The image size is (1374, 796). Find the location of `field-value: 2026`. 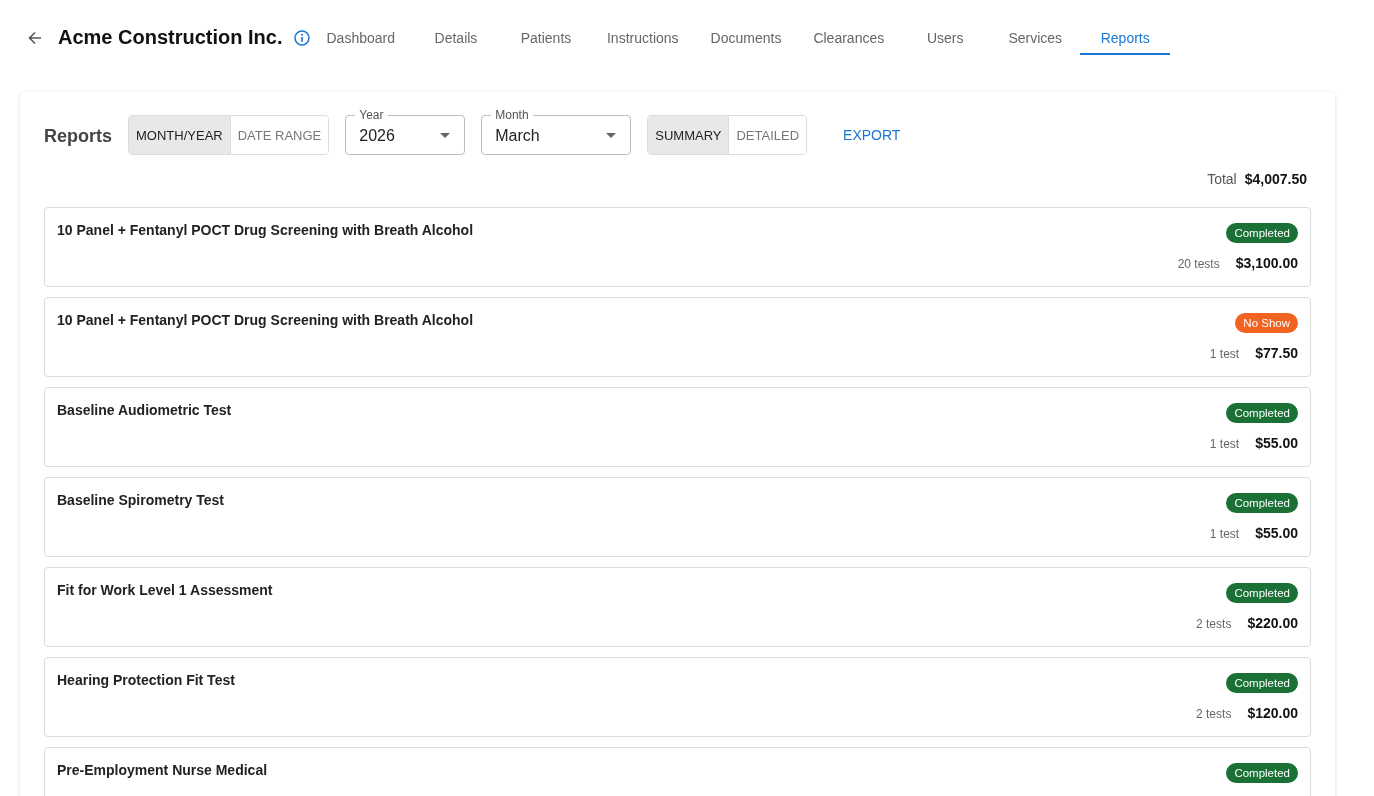

field-value: 2026 is located at coordinates (377, 135).